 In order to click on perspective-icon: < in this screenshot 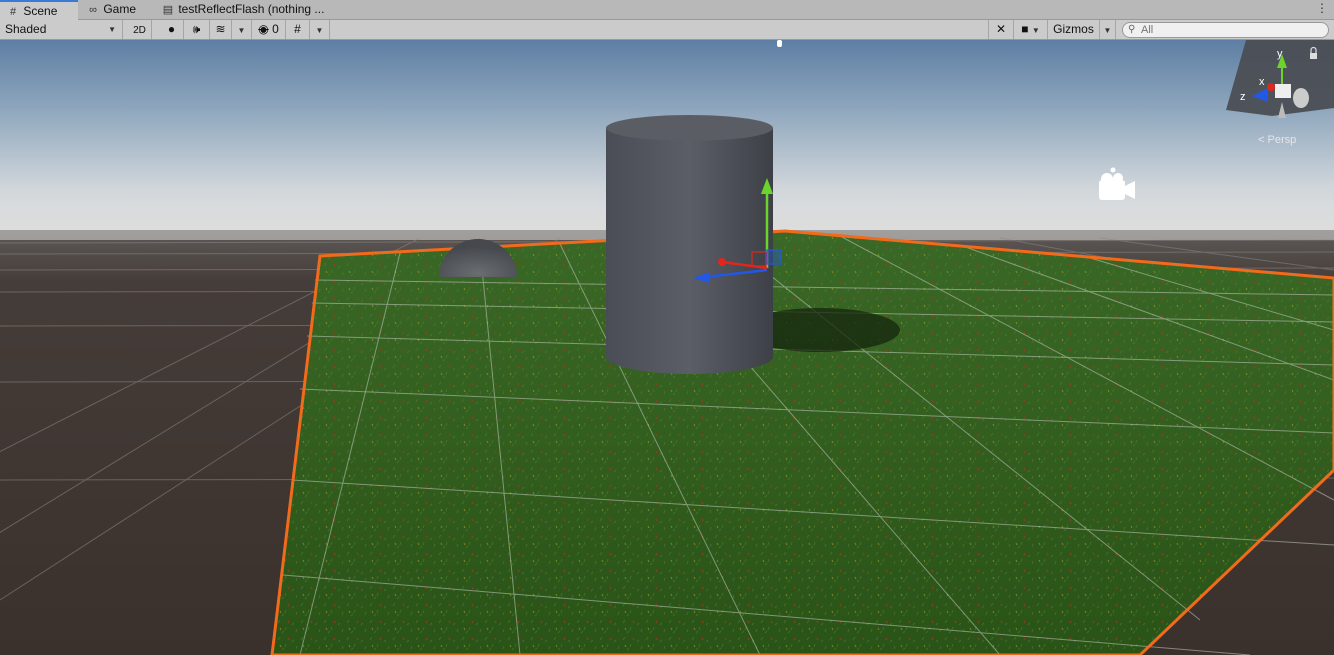, I will do `click(1261, 140)`.